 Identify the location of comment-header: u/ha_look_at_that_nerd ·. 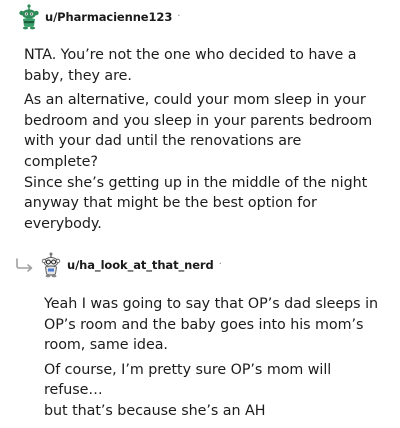
(118, 265).